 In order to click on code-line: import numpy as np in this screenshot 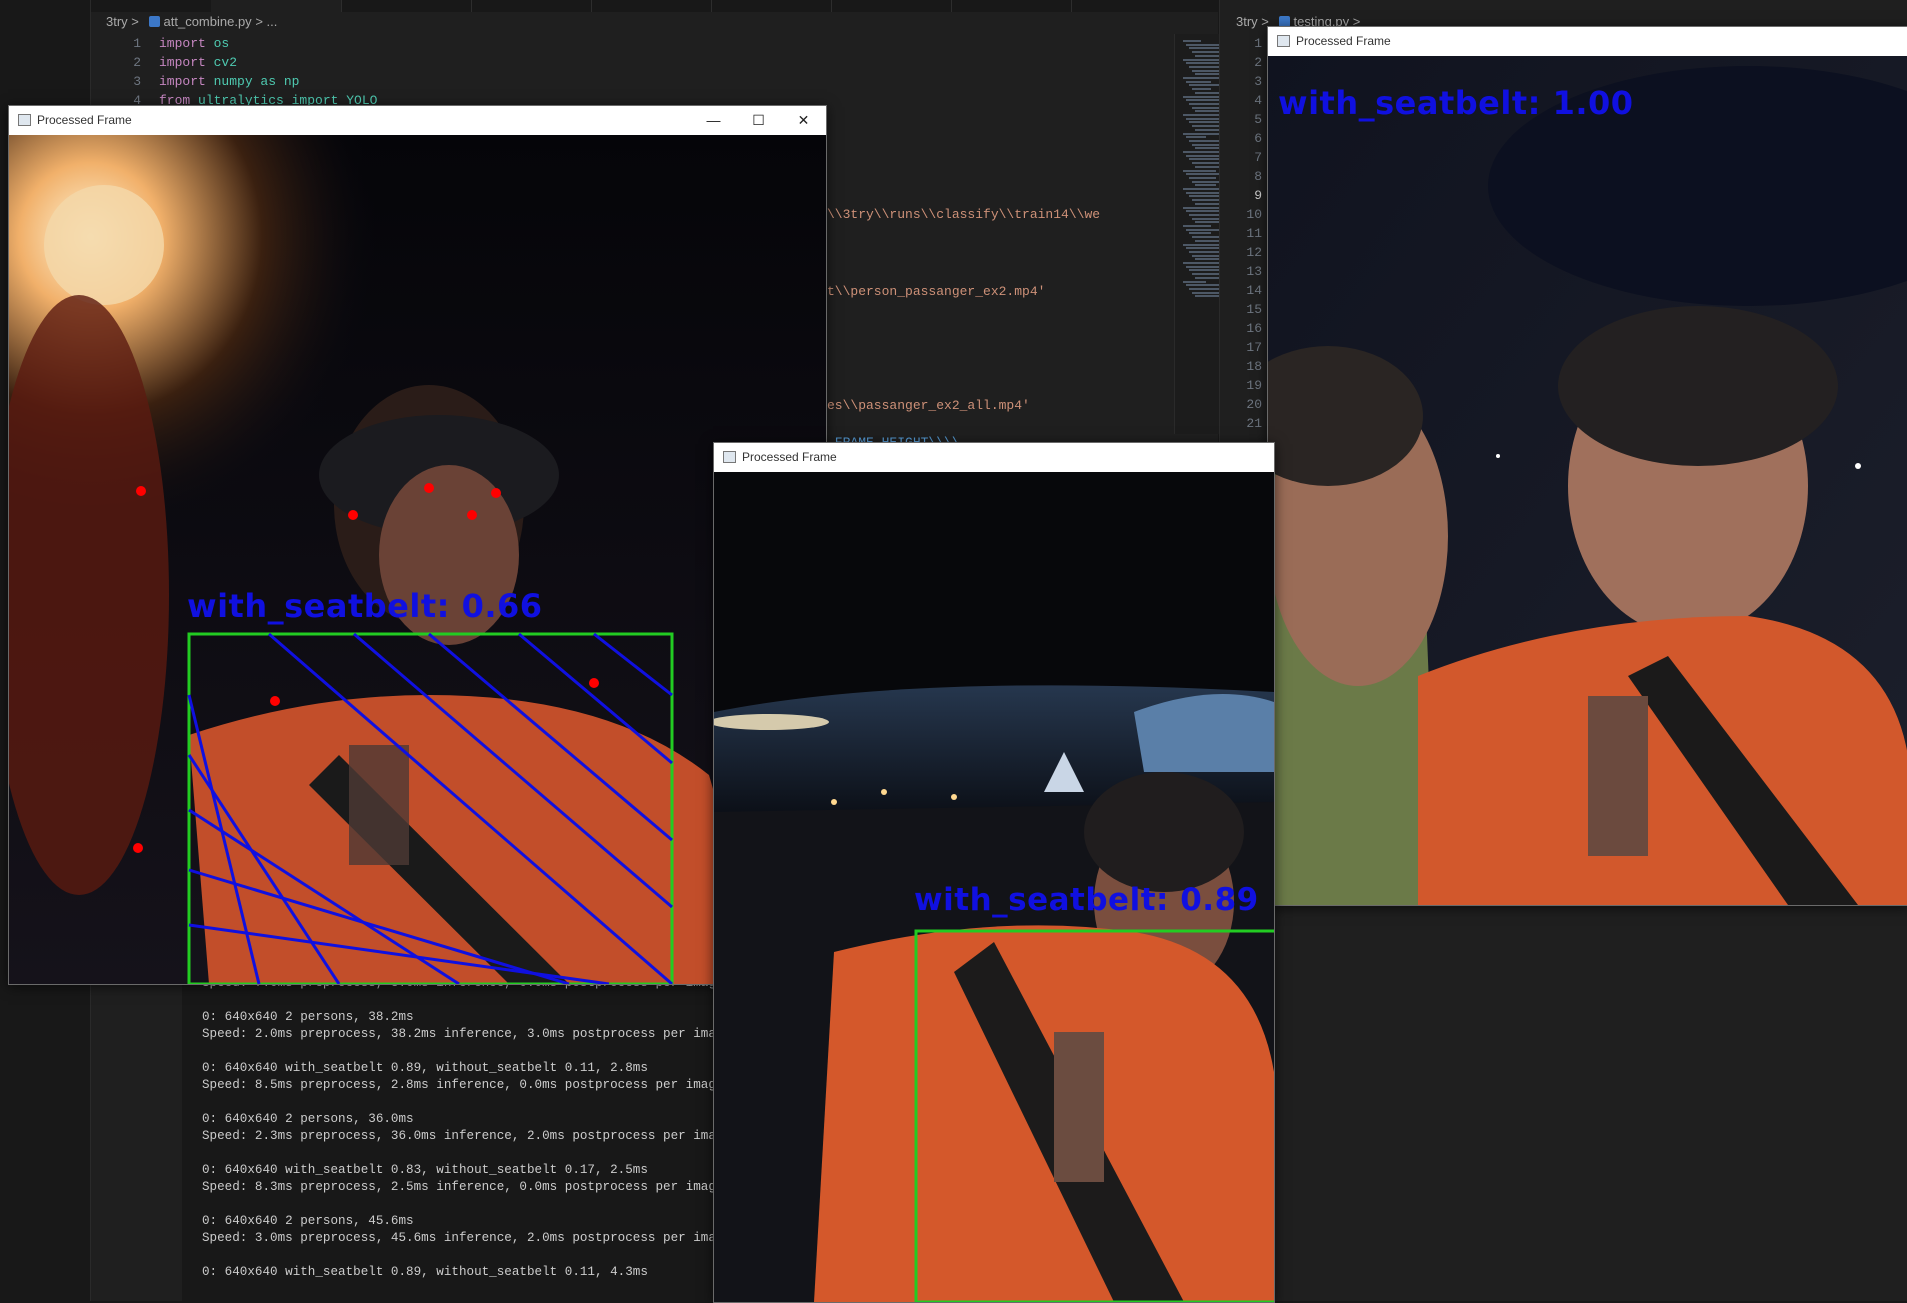, I will do `click(268, 81)`.